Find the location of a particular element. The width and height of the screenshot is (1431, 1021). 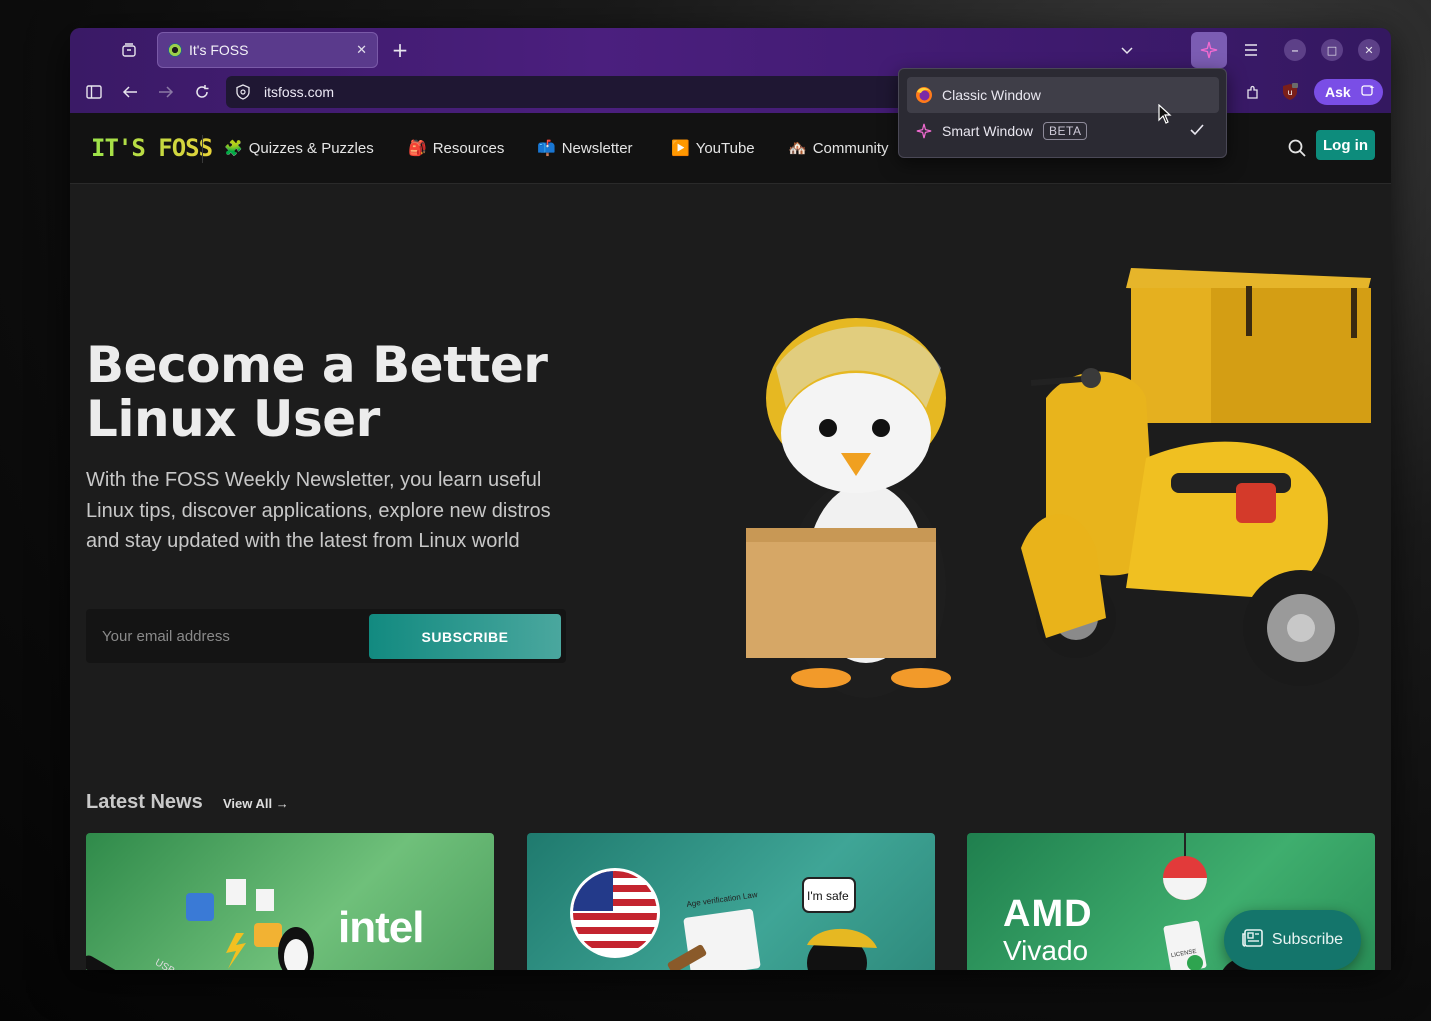

svg-text: u is located at coordinates (1289, 92).